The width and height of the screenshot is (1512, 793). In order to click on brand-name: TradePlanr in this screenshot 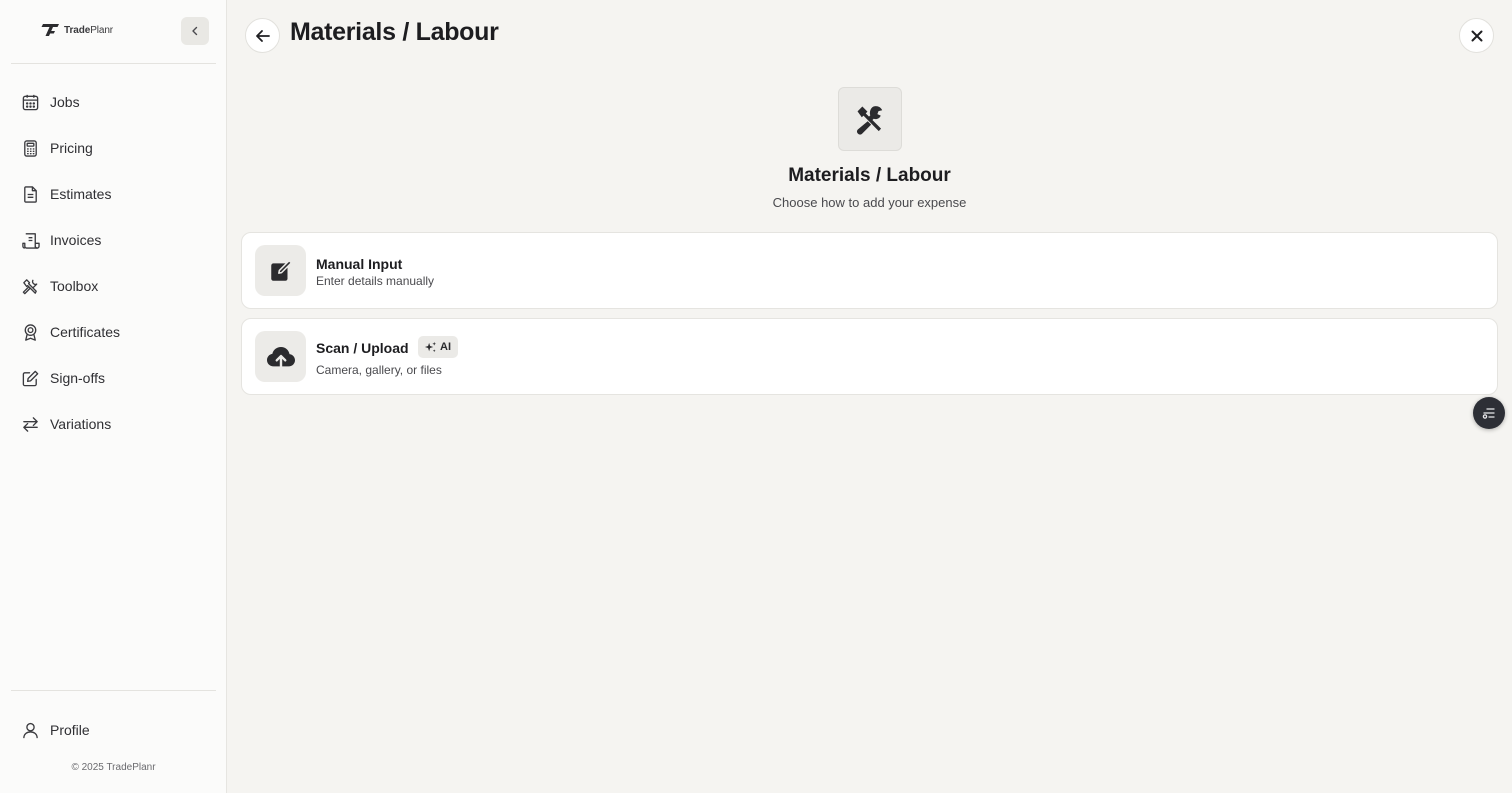, I will do `click(89, 30)`.